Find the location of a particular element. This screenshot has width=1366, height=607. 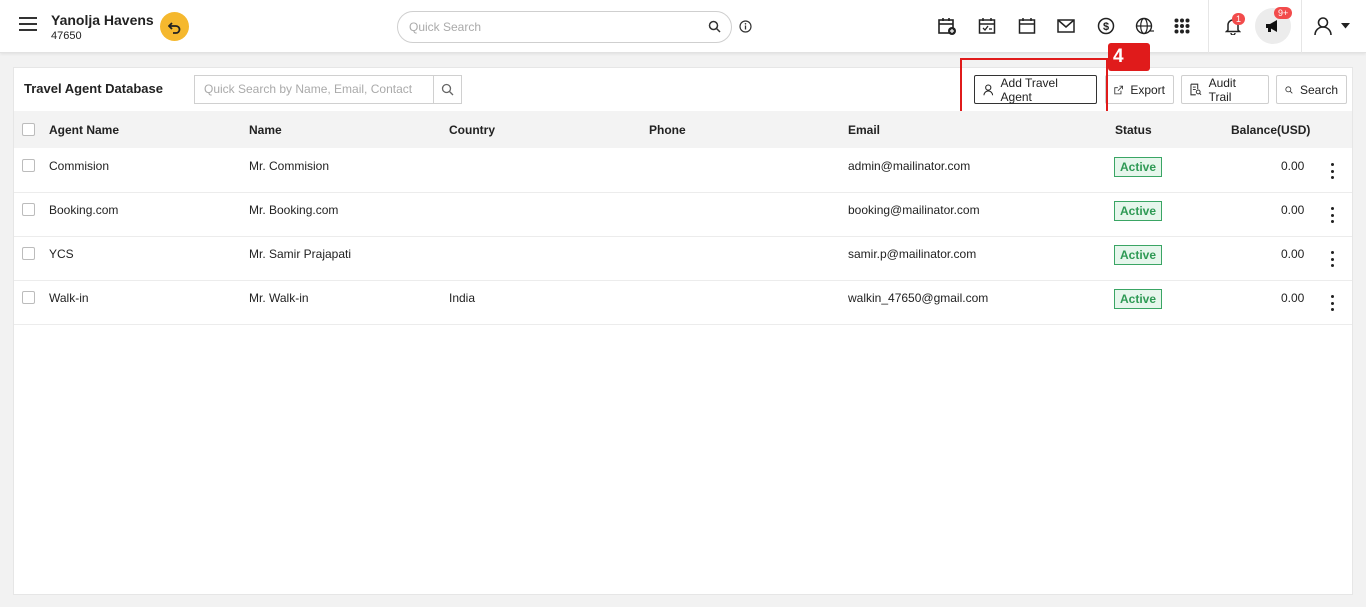

email-cell: booking@mailinator.com is located at coordinates (914, 210).